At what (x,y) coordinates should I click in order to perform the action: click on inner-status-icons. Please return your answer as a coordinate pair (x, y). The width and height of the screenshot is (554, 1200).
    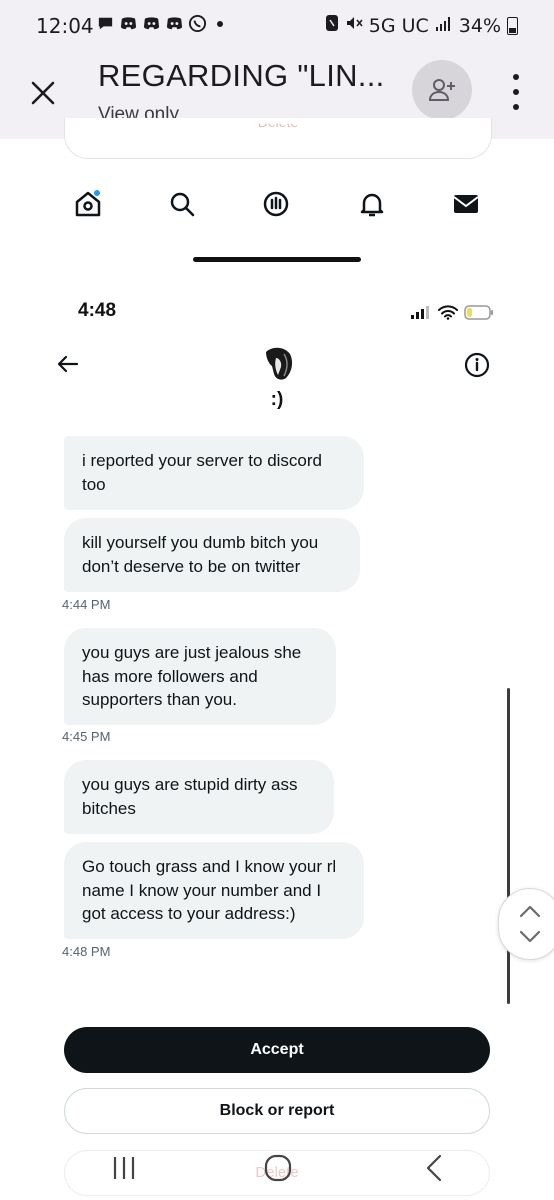
    Looking at the image, I should click on (452, 312).